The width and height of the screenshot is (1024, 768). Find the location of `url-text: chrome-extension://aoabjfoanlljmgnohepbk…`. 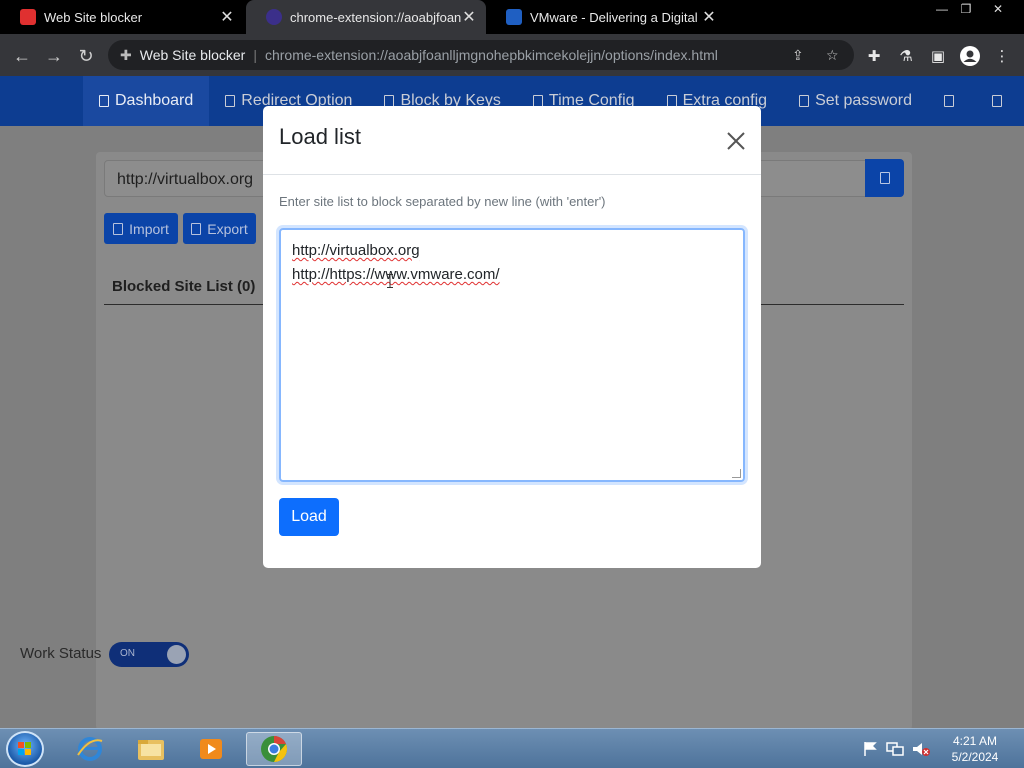

url-text: chrome-extension://aoabjfoanlljmgnohepbk… is located at coordinates (491, 55).